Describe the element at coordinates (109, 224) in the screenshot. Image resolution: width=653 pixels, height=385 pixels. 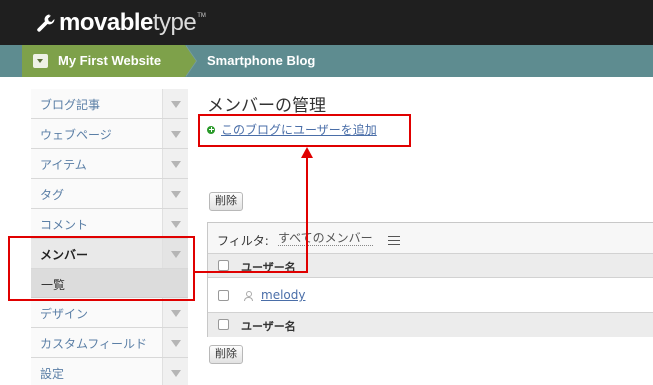
I see `sidebar-item-comments: コメント` at that location.